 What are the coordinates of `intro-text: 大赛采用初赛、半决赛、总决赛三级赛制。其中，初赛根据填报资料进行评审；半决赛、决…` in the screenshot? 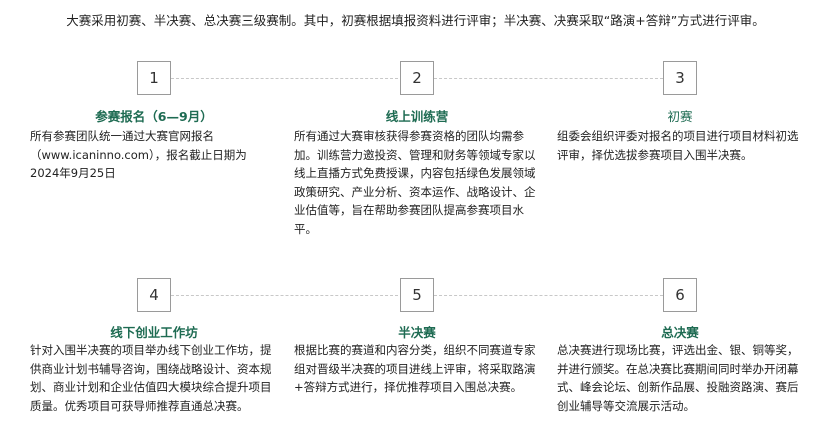 It's located at (415, 20).